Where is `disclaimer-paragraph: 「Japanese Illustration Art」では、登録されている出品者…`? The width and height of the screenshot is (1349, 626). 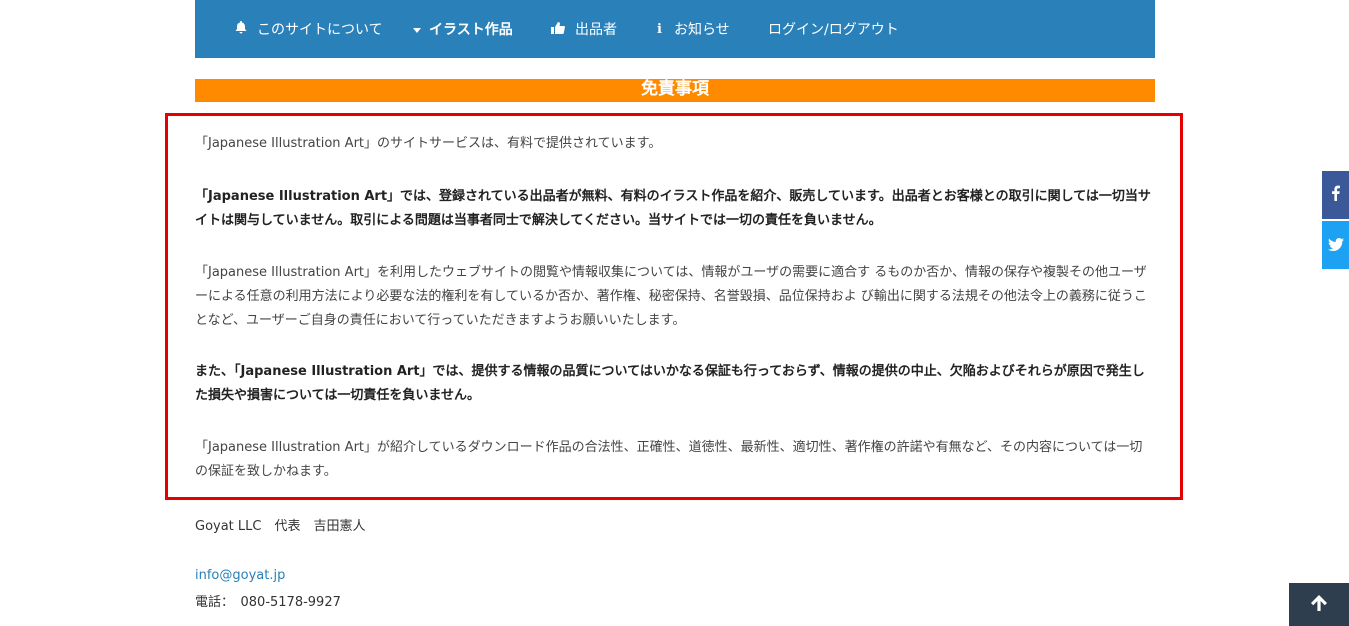
disclaimer-paragraph: 「Japanese Illustration Art」では、登録されている出品者… is located at coordinates (673, 208).